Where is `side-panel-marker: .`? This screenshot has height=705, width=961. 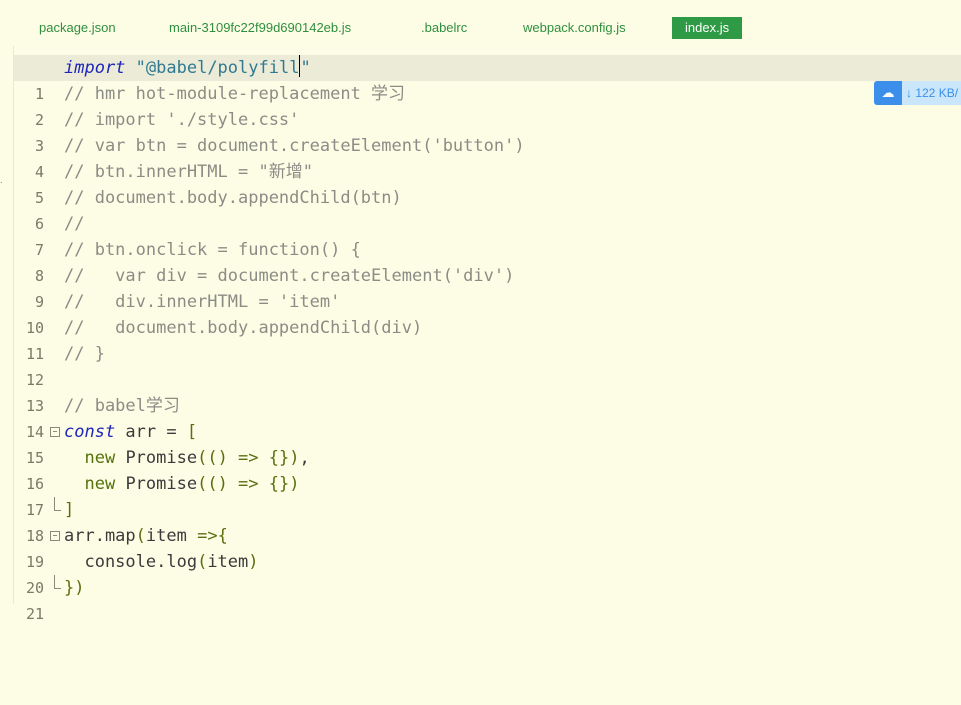
side-panel-marker: . is located at coordinates (1, 180).